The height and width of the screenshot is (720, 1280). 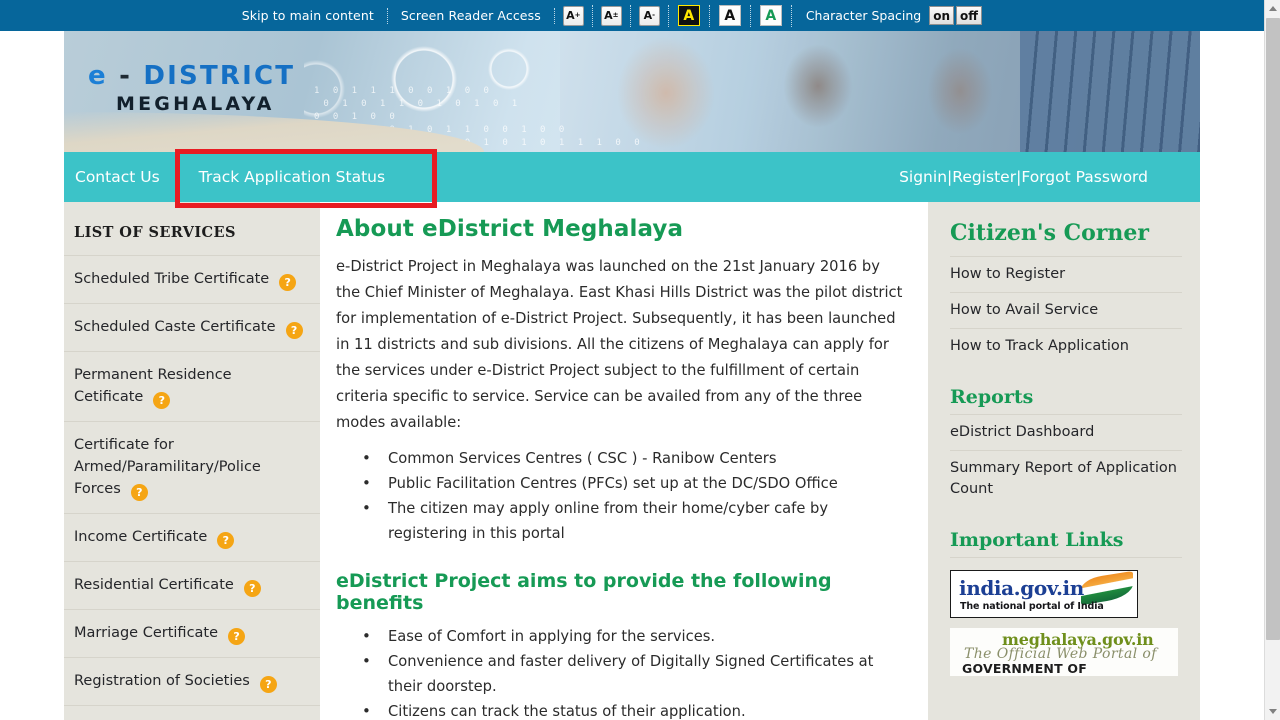 What do you see at coordinates (1032, 606) in the screenshot?
I see `india-logo-tagline: The national portal of India` at bounding box center [1032, 606].